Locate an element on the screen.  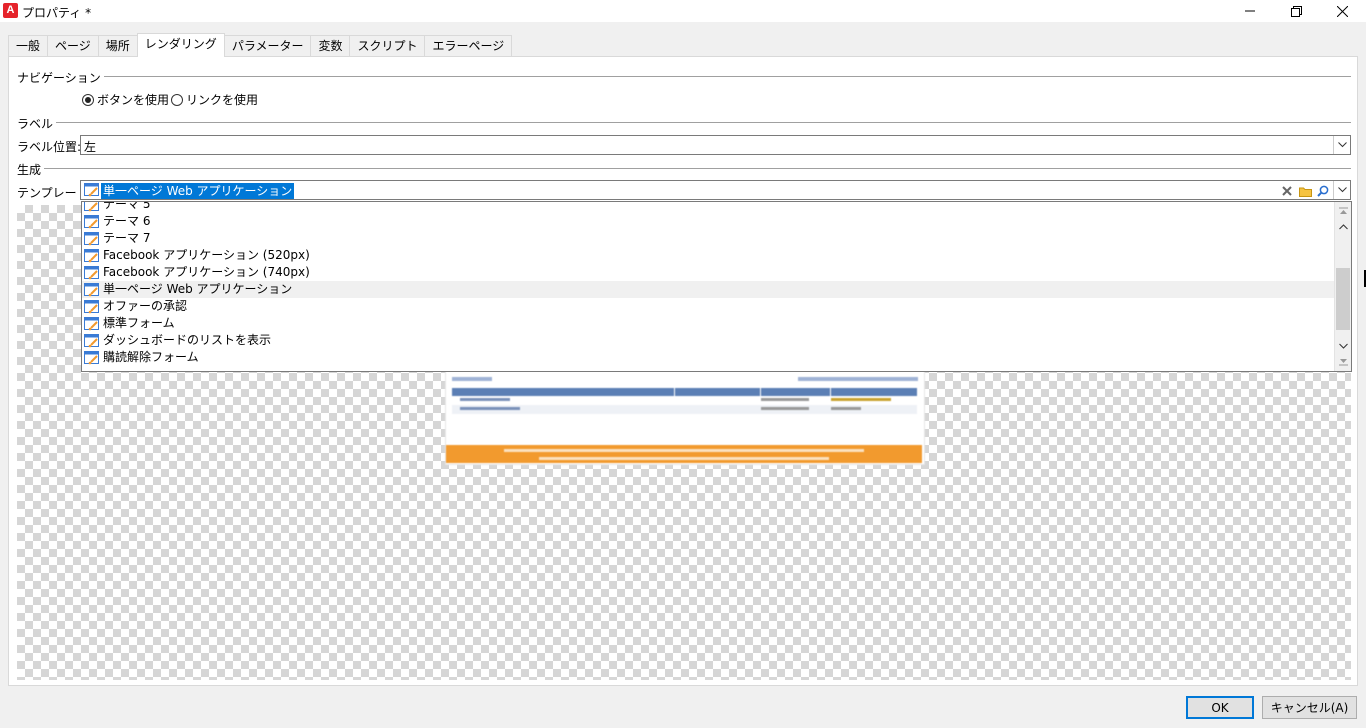
dropdown-item-label: Facebook アプリケーション (740px) is located at coordinates (206, 272).